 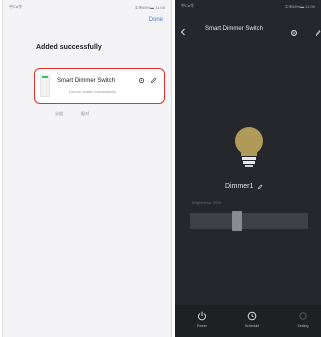 What do you see at coordinates (252, 326) in the screenshot?
I see `tab-label: Schedule` at bounding box center [252, 326].